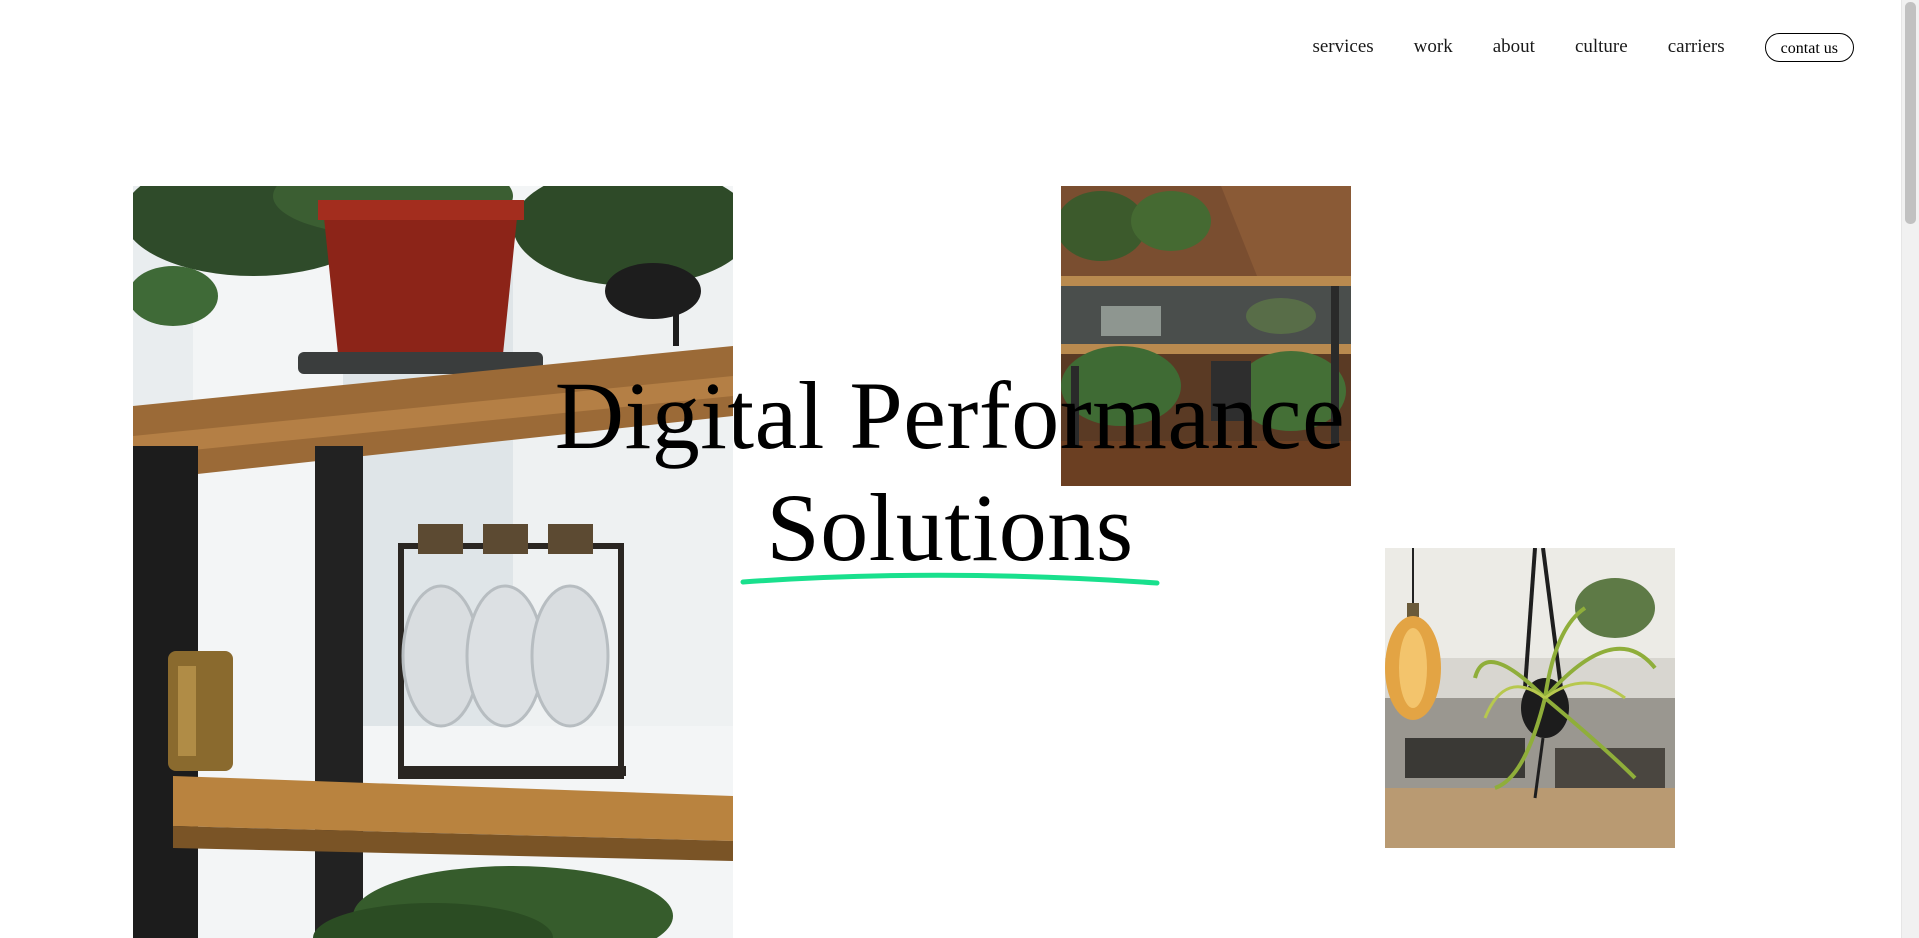 This screenshot has height=938, width=1919. What do you see at coordinates (1433, 47) in the screenshot?
I see `nav-work-link: work` at bounding box center [1433, 47].